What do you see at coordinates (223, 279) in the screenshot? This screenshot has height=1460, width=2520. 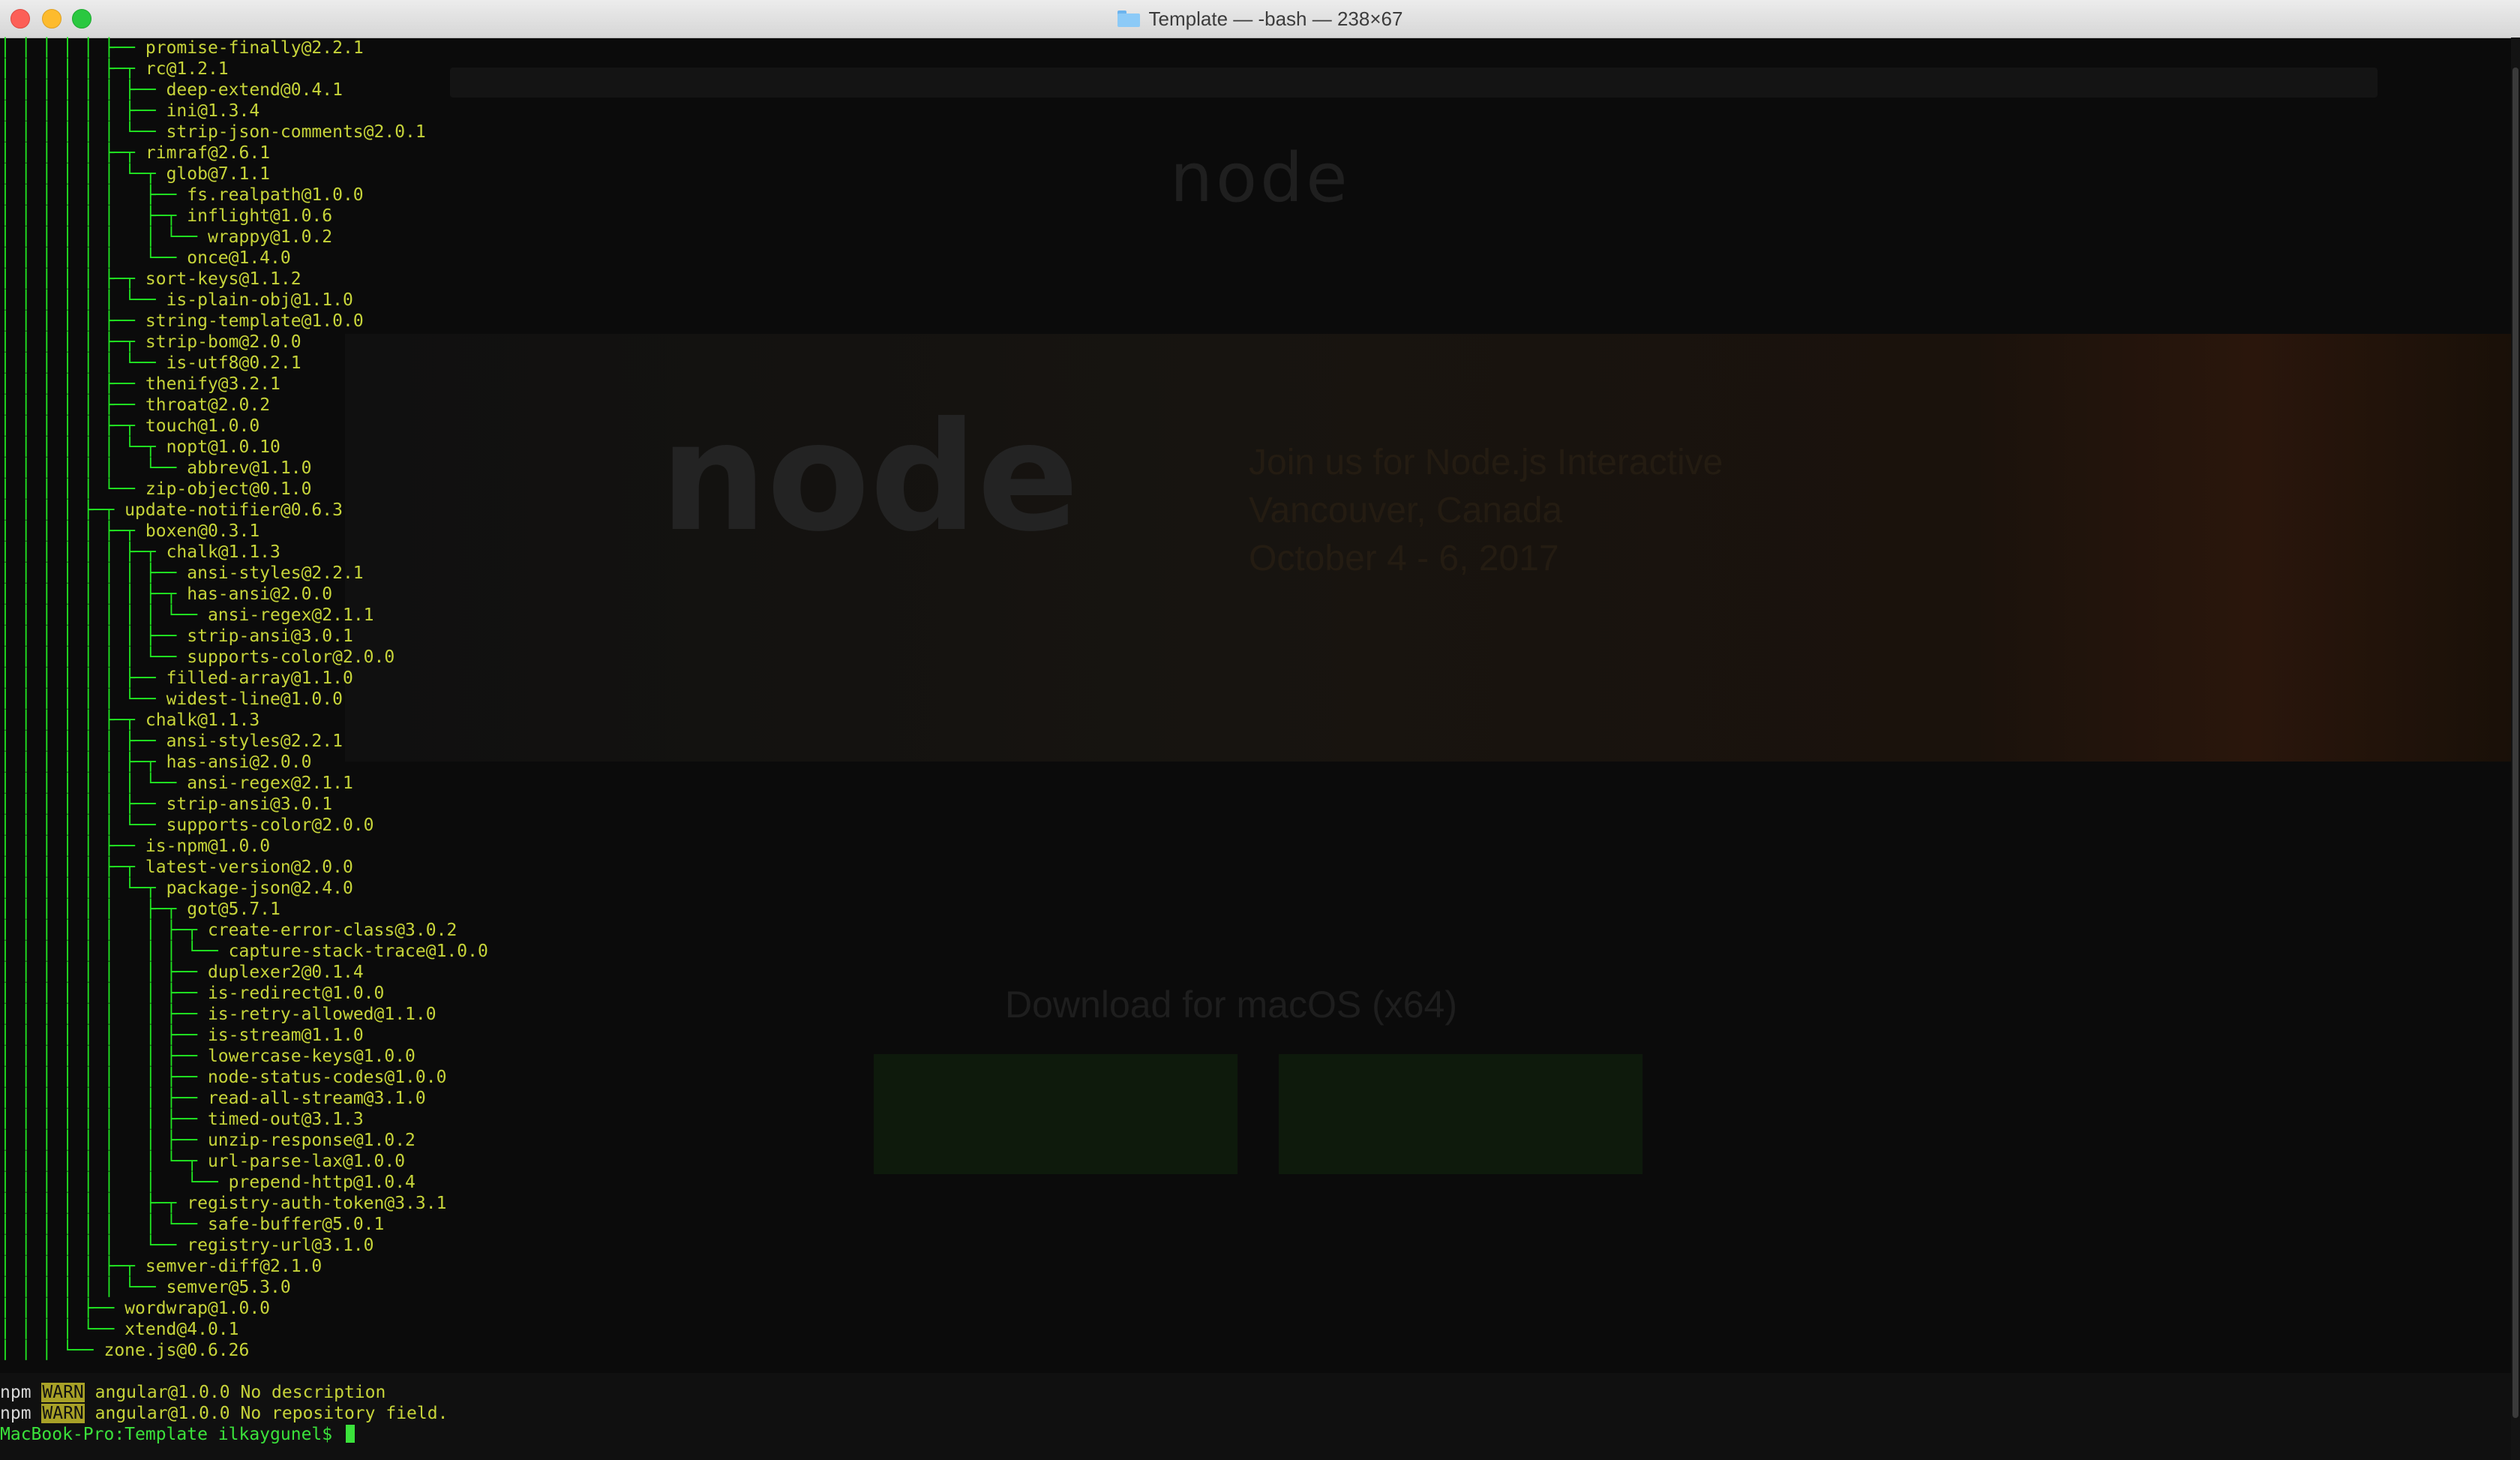 I see `package-name: sort-keys@1.1.2` at bounding box center [223, 279].